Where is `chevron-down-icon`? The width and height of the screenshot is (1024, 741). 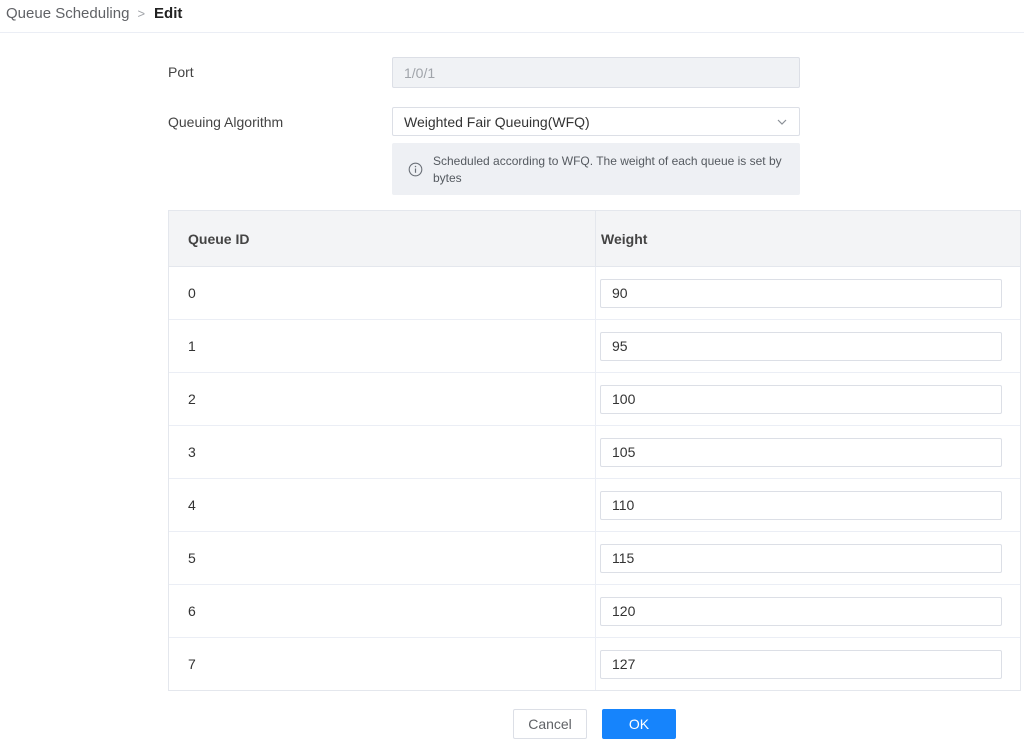 chevron-down-icon is located at coordinates (782, 122).